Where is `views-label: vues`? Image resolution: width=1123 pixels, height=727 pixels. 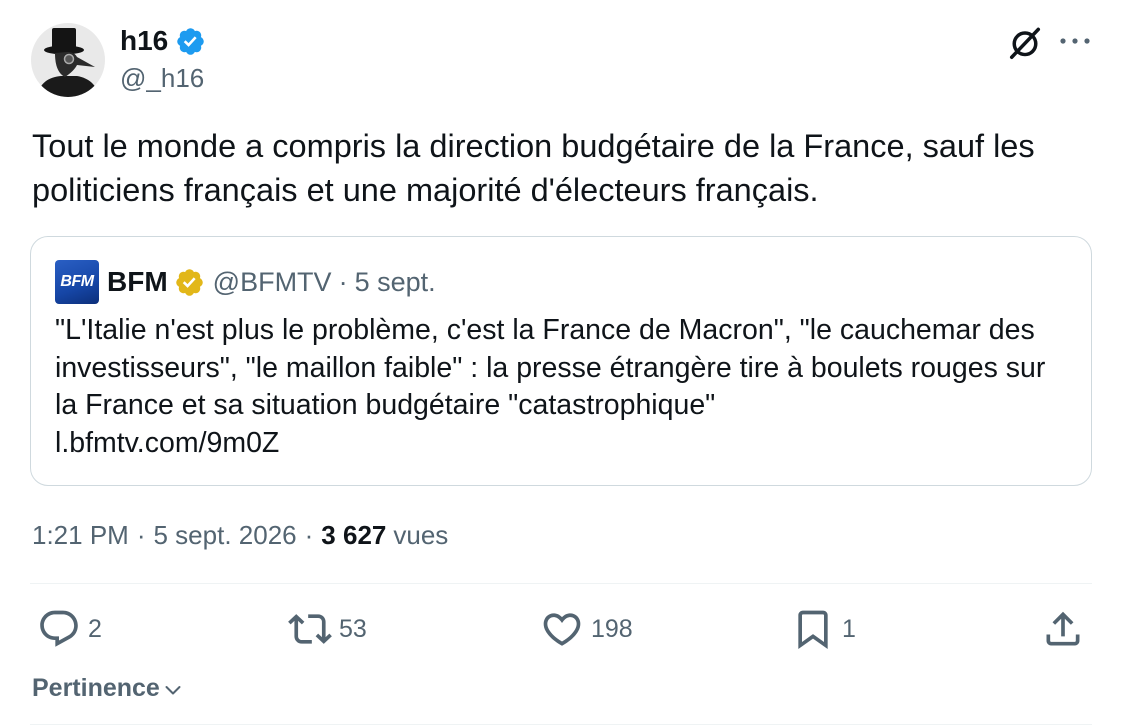 views-label: vues is located at coordinates (421, 535).